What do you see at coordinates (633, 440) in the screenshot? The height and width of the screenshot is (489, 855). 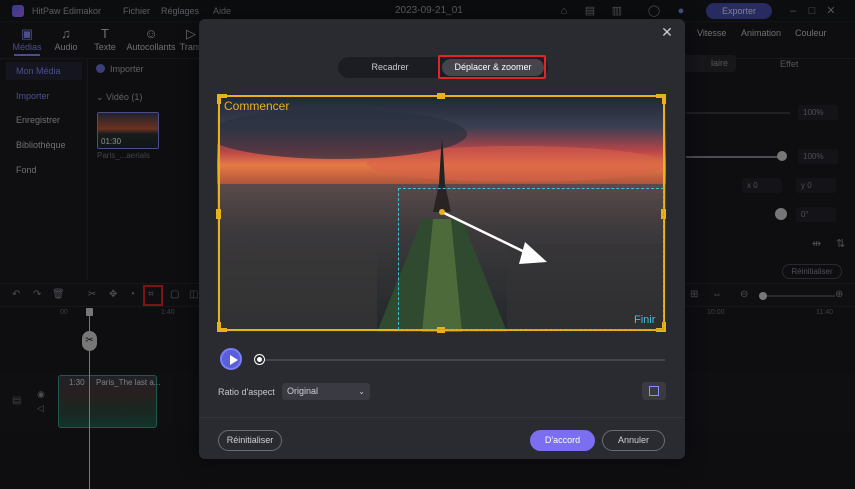 I see `cancel-button: Annuler` at bounding box center [633, 440].